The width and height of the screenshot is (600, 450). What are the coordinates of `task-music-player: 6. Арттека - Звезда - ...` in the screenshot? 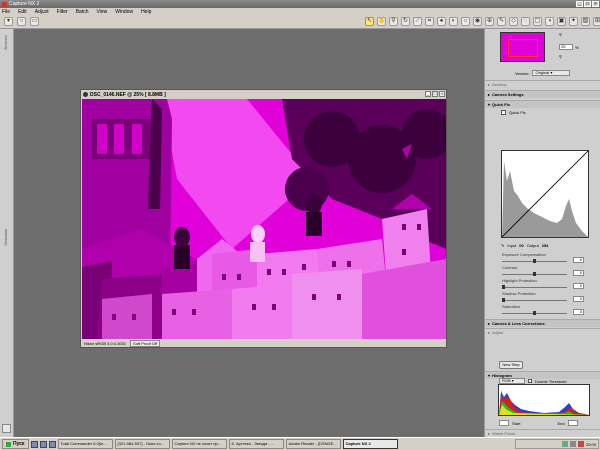 It's located at (256, 444).